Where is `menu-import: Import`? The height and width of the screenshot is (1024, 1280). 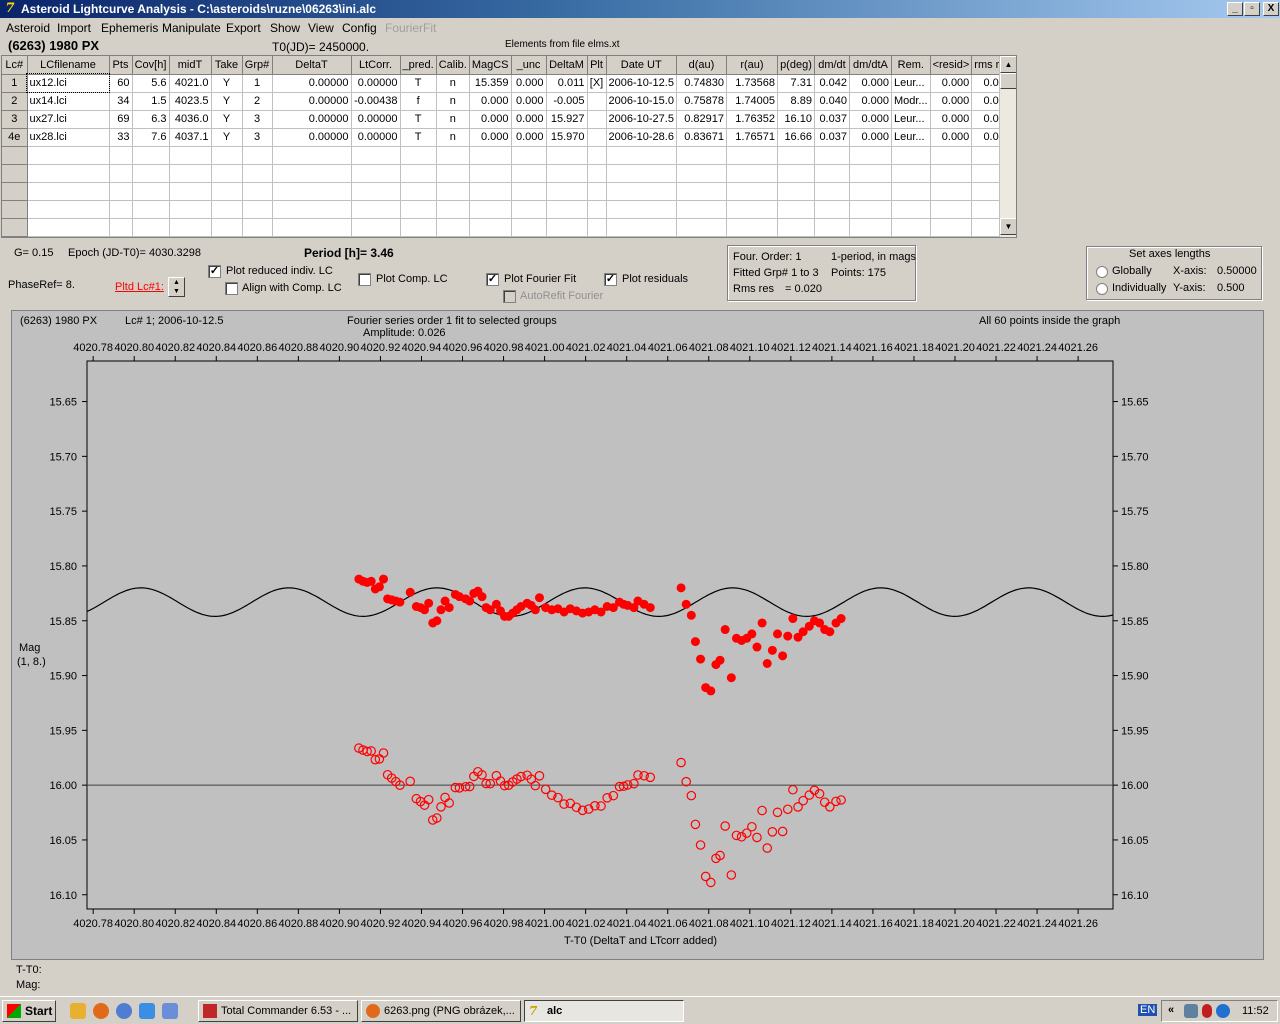
menu-import: Import is located at coordinates (74, 28).